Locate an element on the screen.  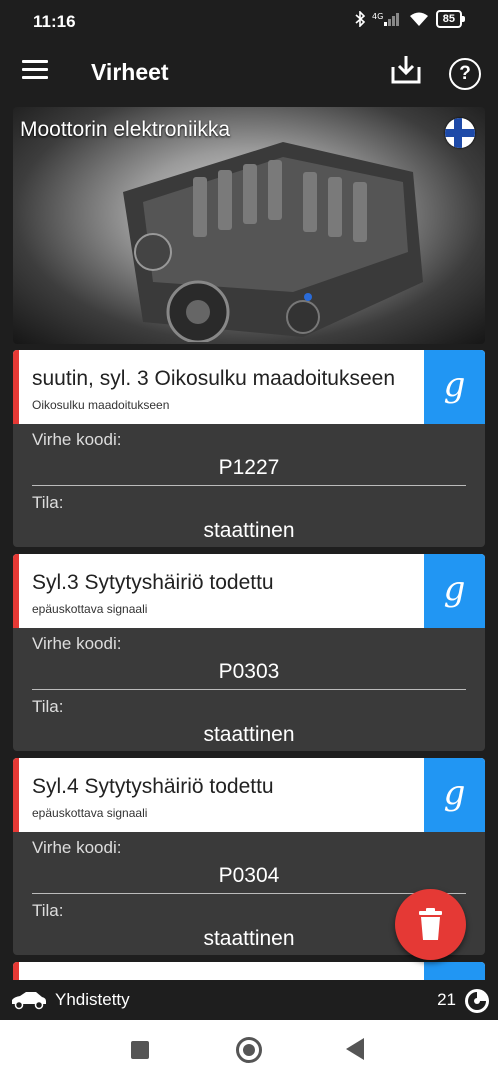
system-nav-bar is located at coordinates (249, 1050).